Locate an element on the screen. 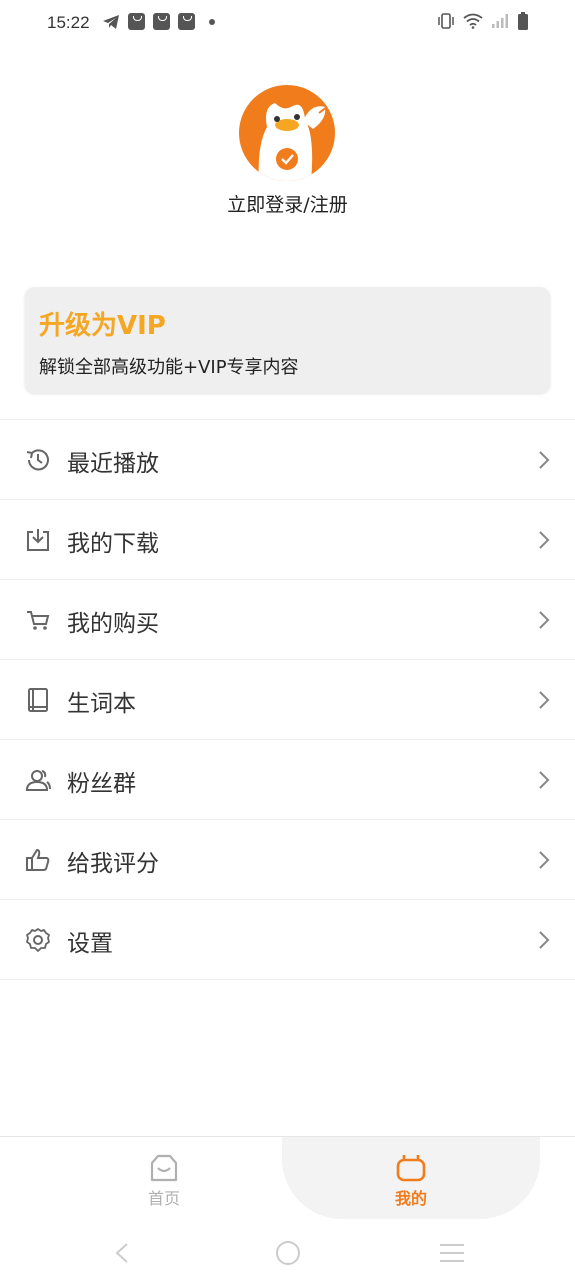 This screenshot has width=575, height=1280. more-notifications-dot-icon is located at coordinates (212, 21).